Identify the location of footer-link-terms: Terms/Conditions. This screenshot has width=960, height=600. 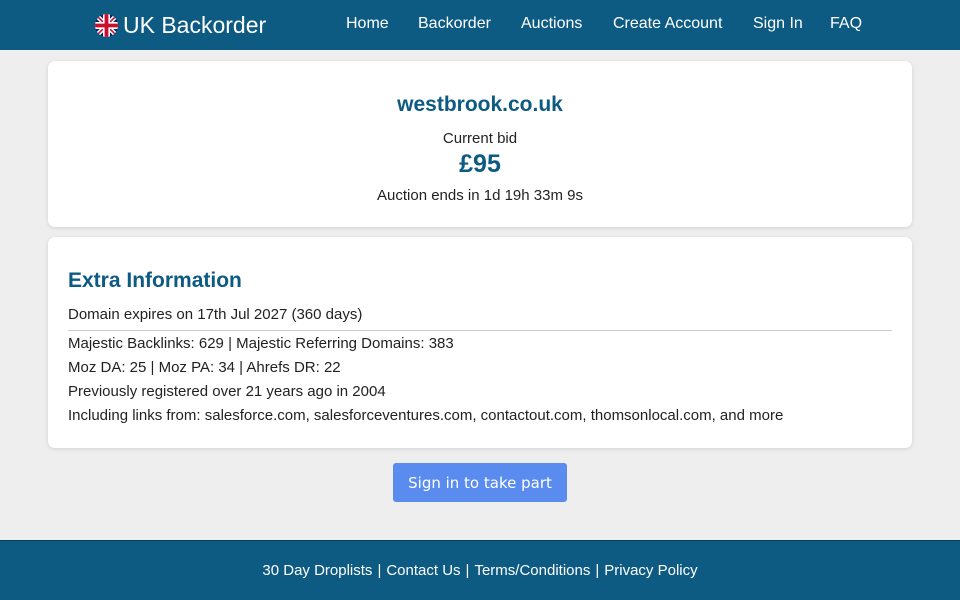
(532, 570).